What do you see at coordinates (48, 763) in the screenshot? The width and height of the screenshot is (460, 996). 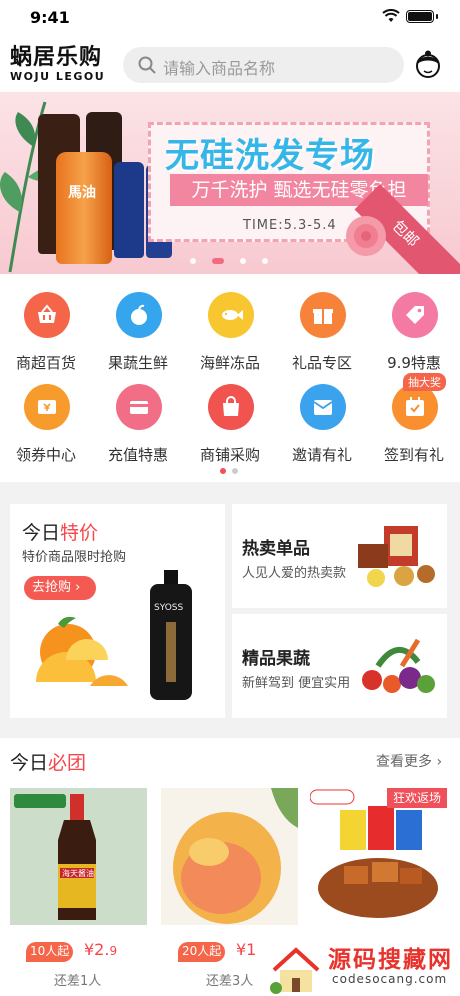 I see `group-buy-title: 今日必团` at bounding box center [48, 763].